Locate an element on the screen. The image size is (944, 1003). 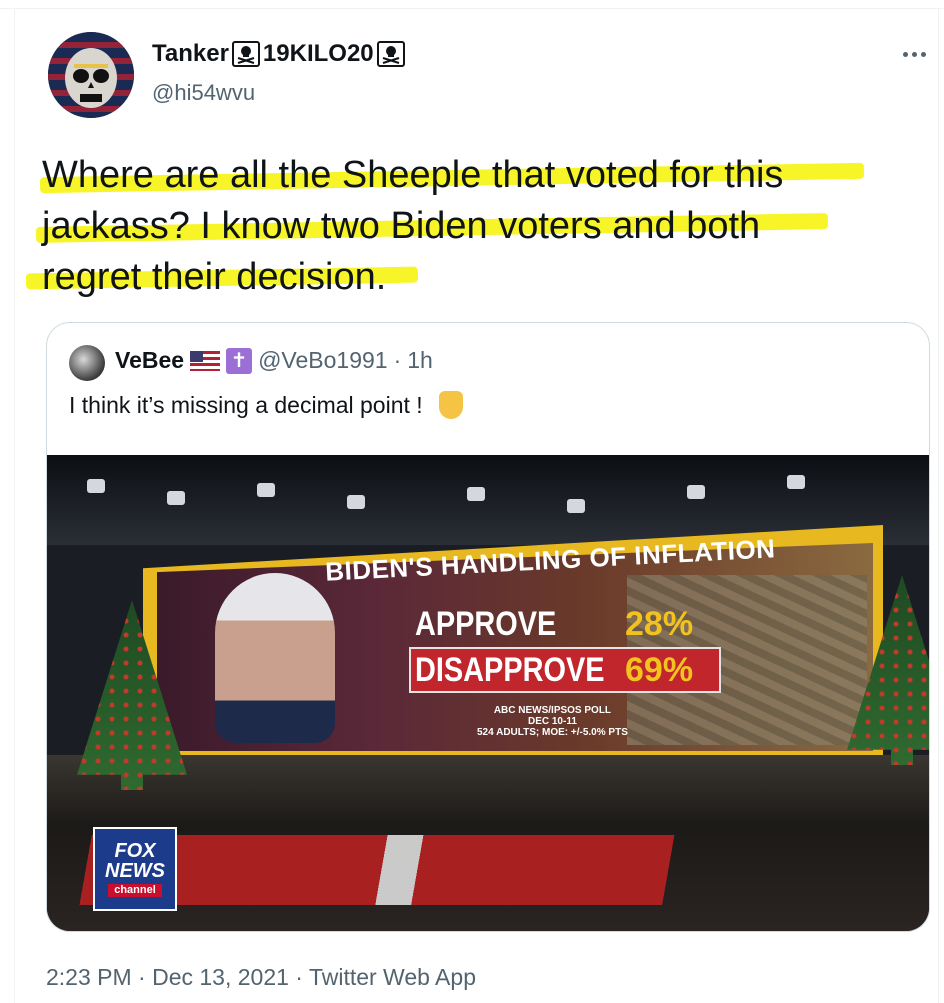
graphic-source-line-2: DEC 10-11 is located at coordinates (552, 721).